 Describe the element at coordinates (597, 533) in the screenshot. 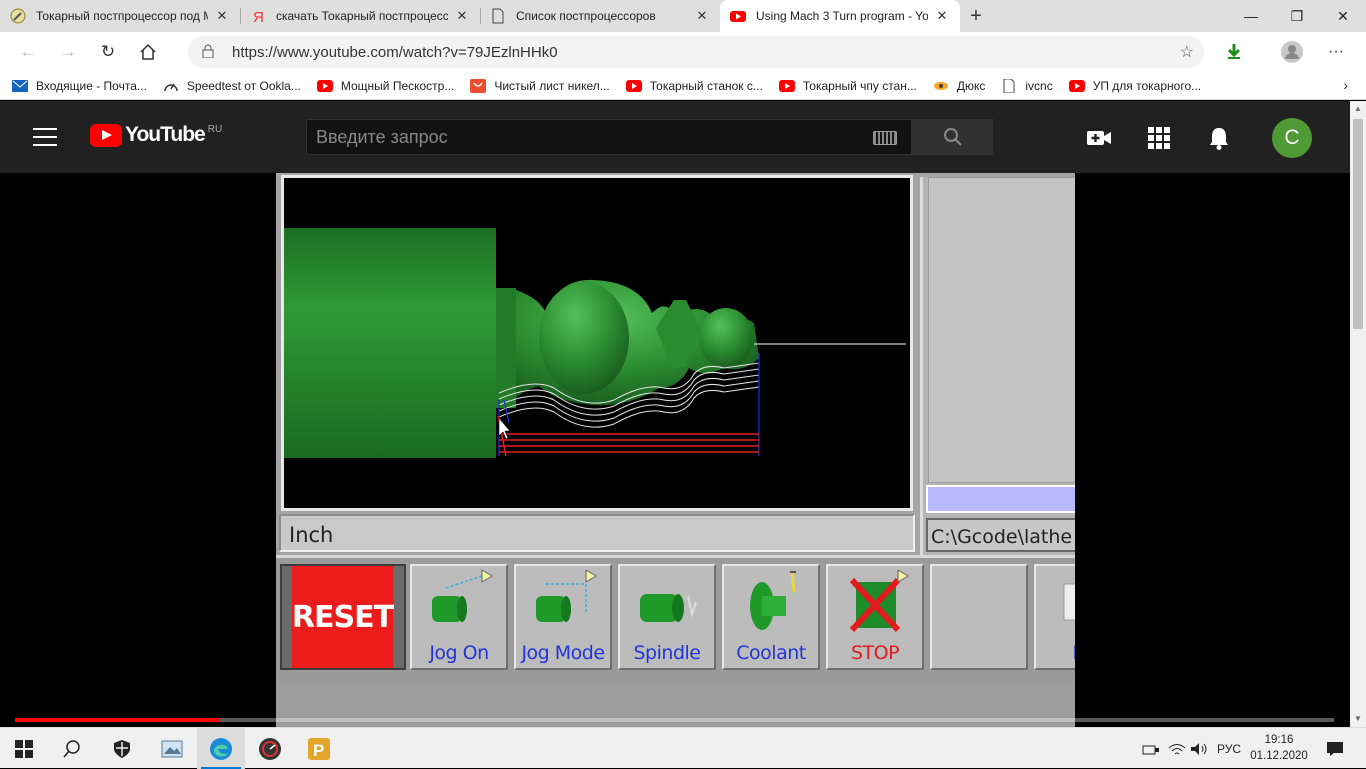

I see `units-indicator: Inch` at that location.